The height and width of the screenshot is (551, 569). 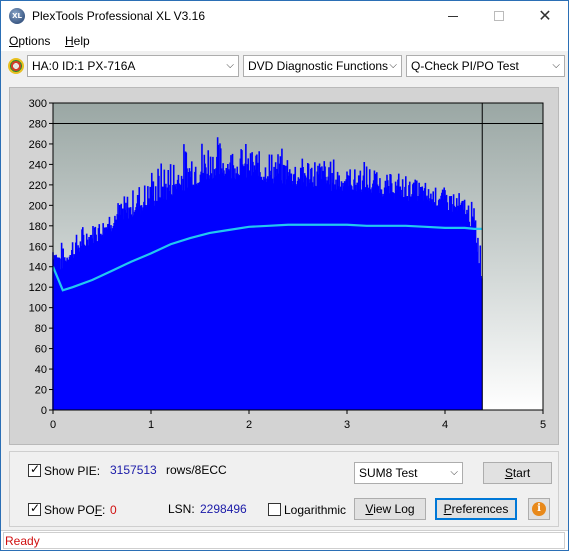 I want to click on y-tick-label: 120, so click(x=38, y=288).